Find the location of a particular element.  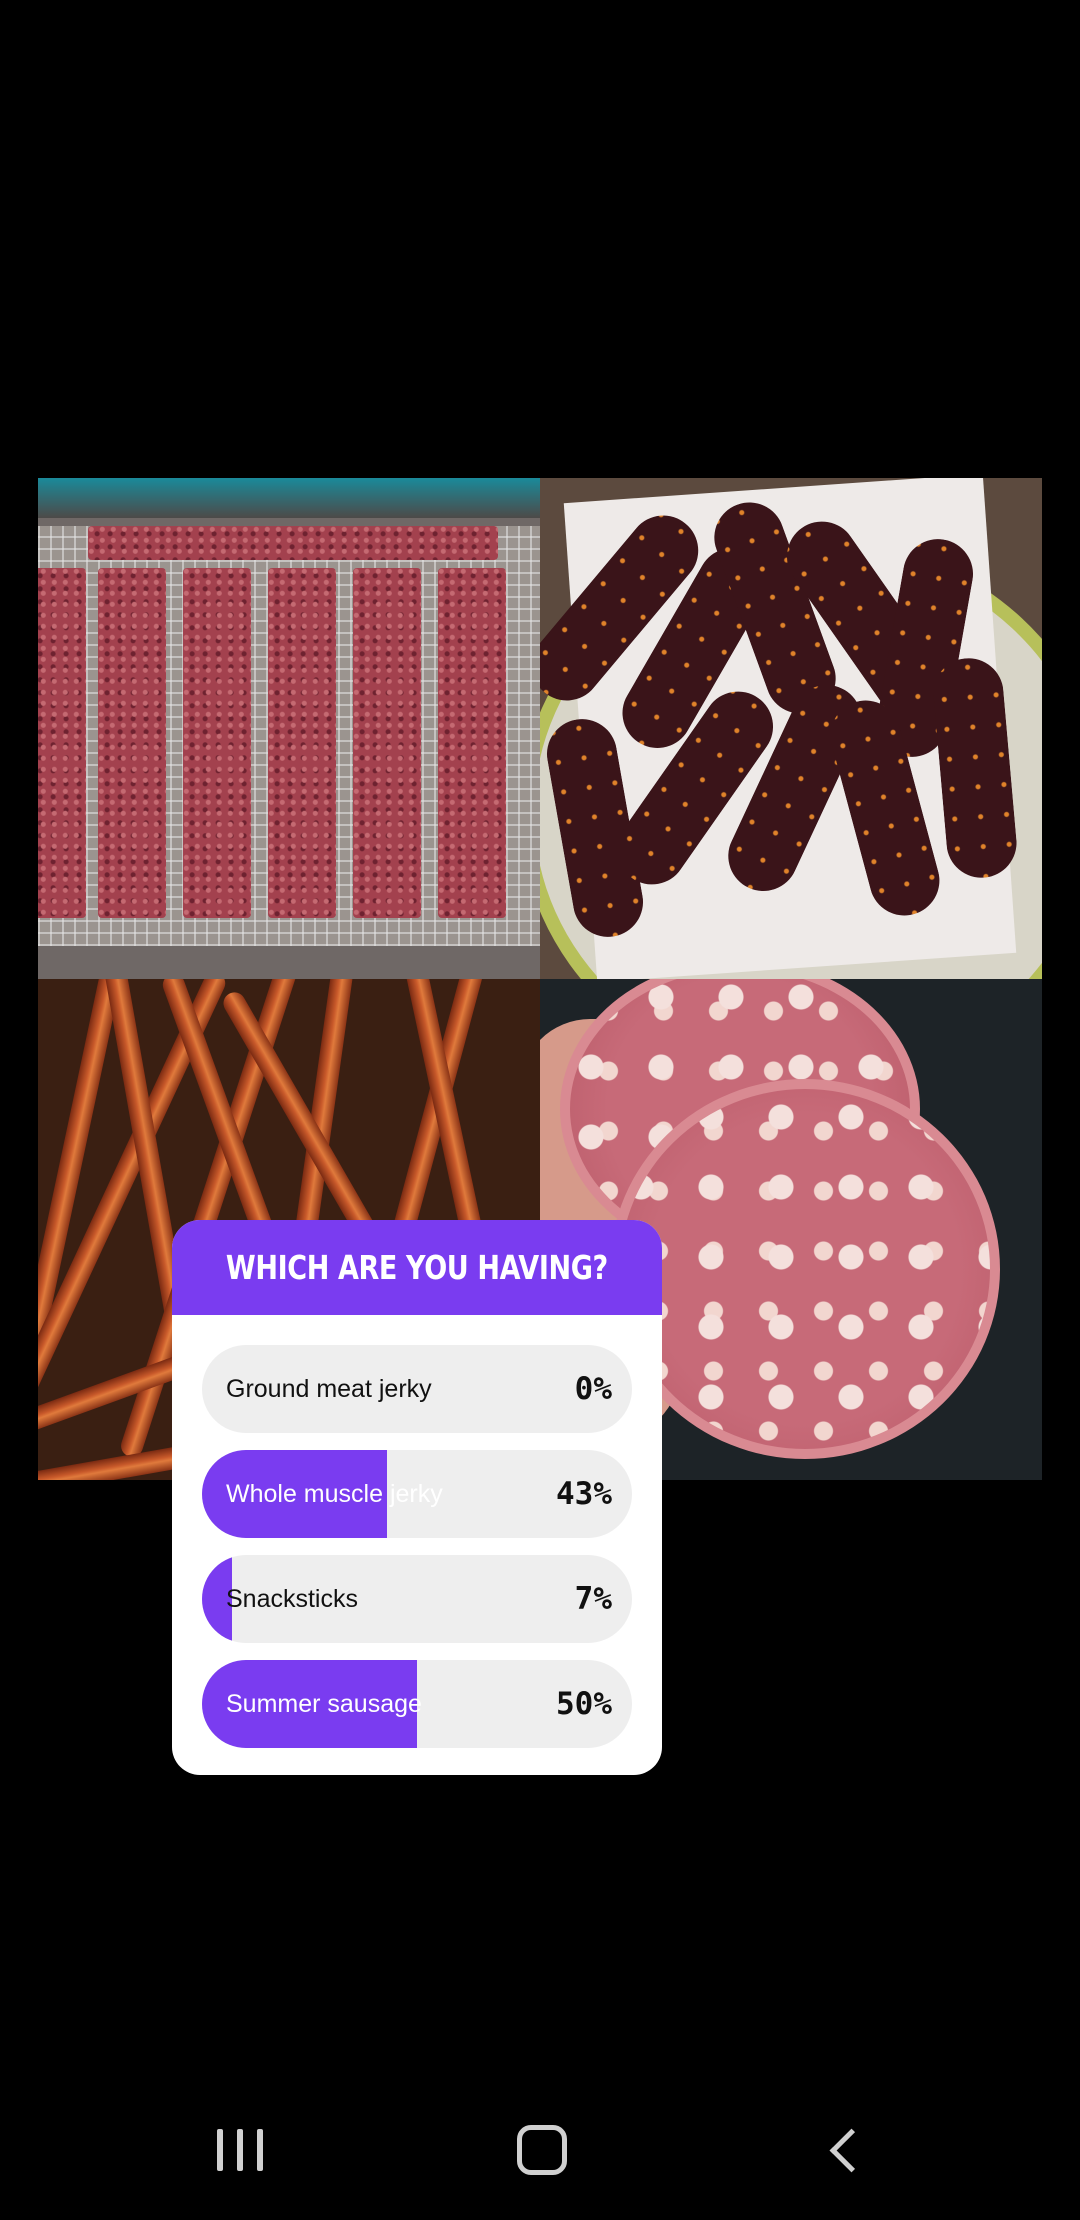

back-icon is located at coordinates (851, 2150).